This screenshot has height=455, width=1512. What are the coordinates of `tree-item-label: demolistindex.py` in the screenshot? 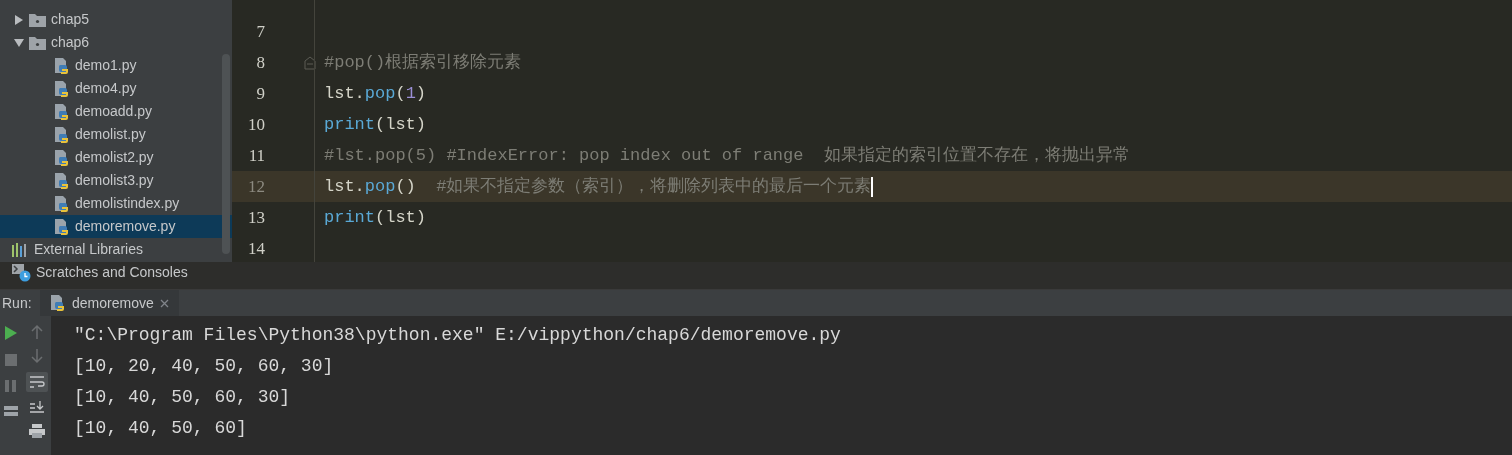 It's located at (127, 203).